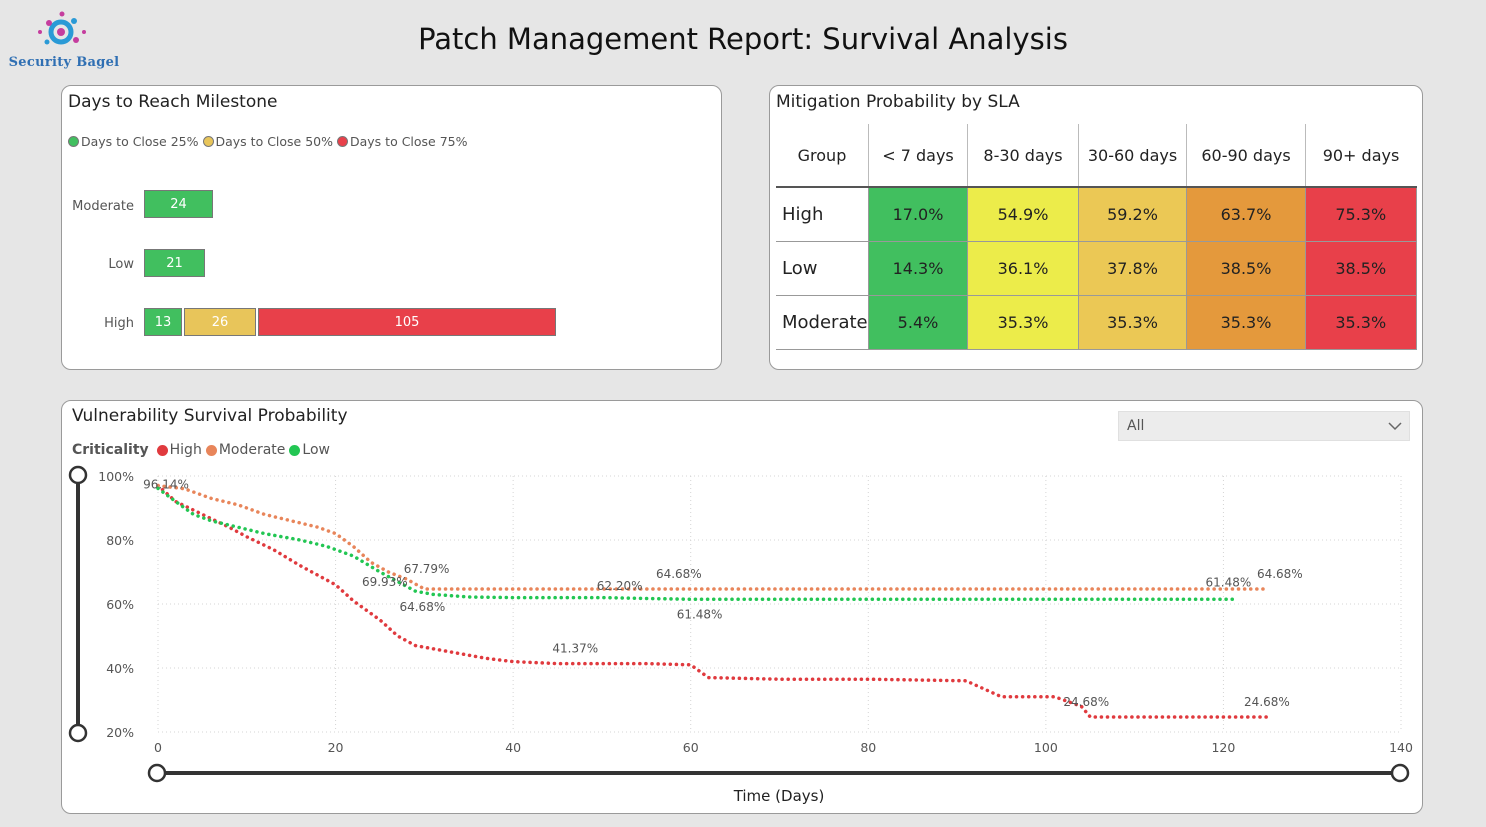 The image size is (1486, 827). Describe the element at coordinates (779, 796) in the screenshot. I see `x-axis-title: Time (Days)` at that location.